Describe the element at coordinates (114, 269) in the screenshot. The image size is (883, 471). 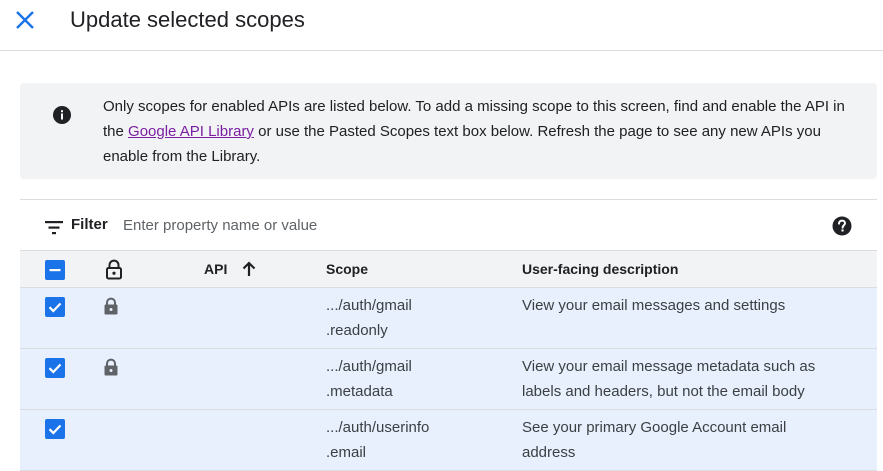
I see `lock-header-icon` at that location.